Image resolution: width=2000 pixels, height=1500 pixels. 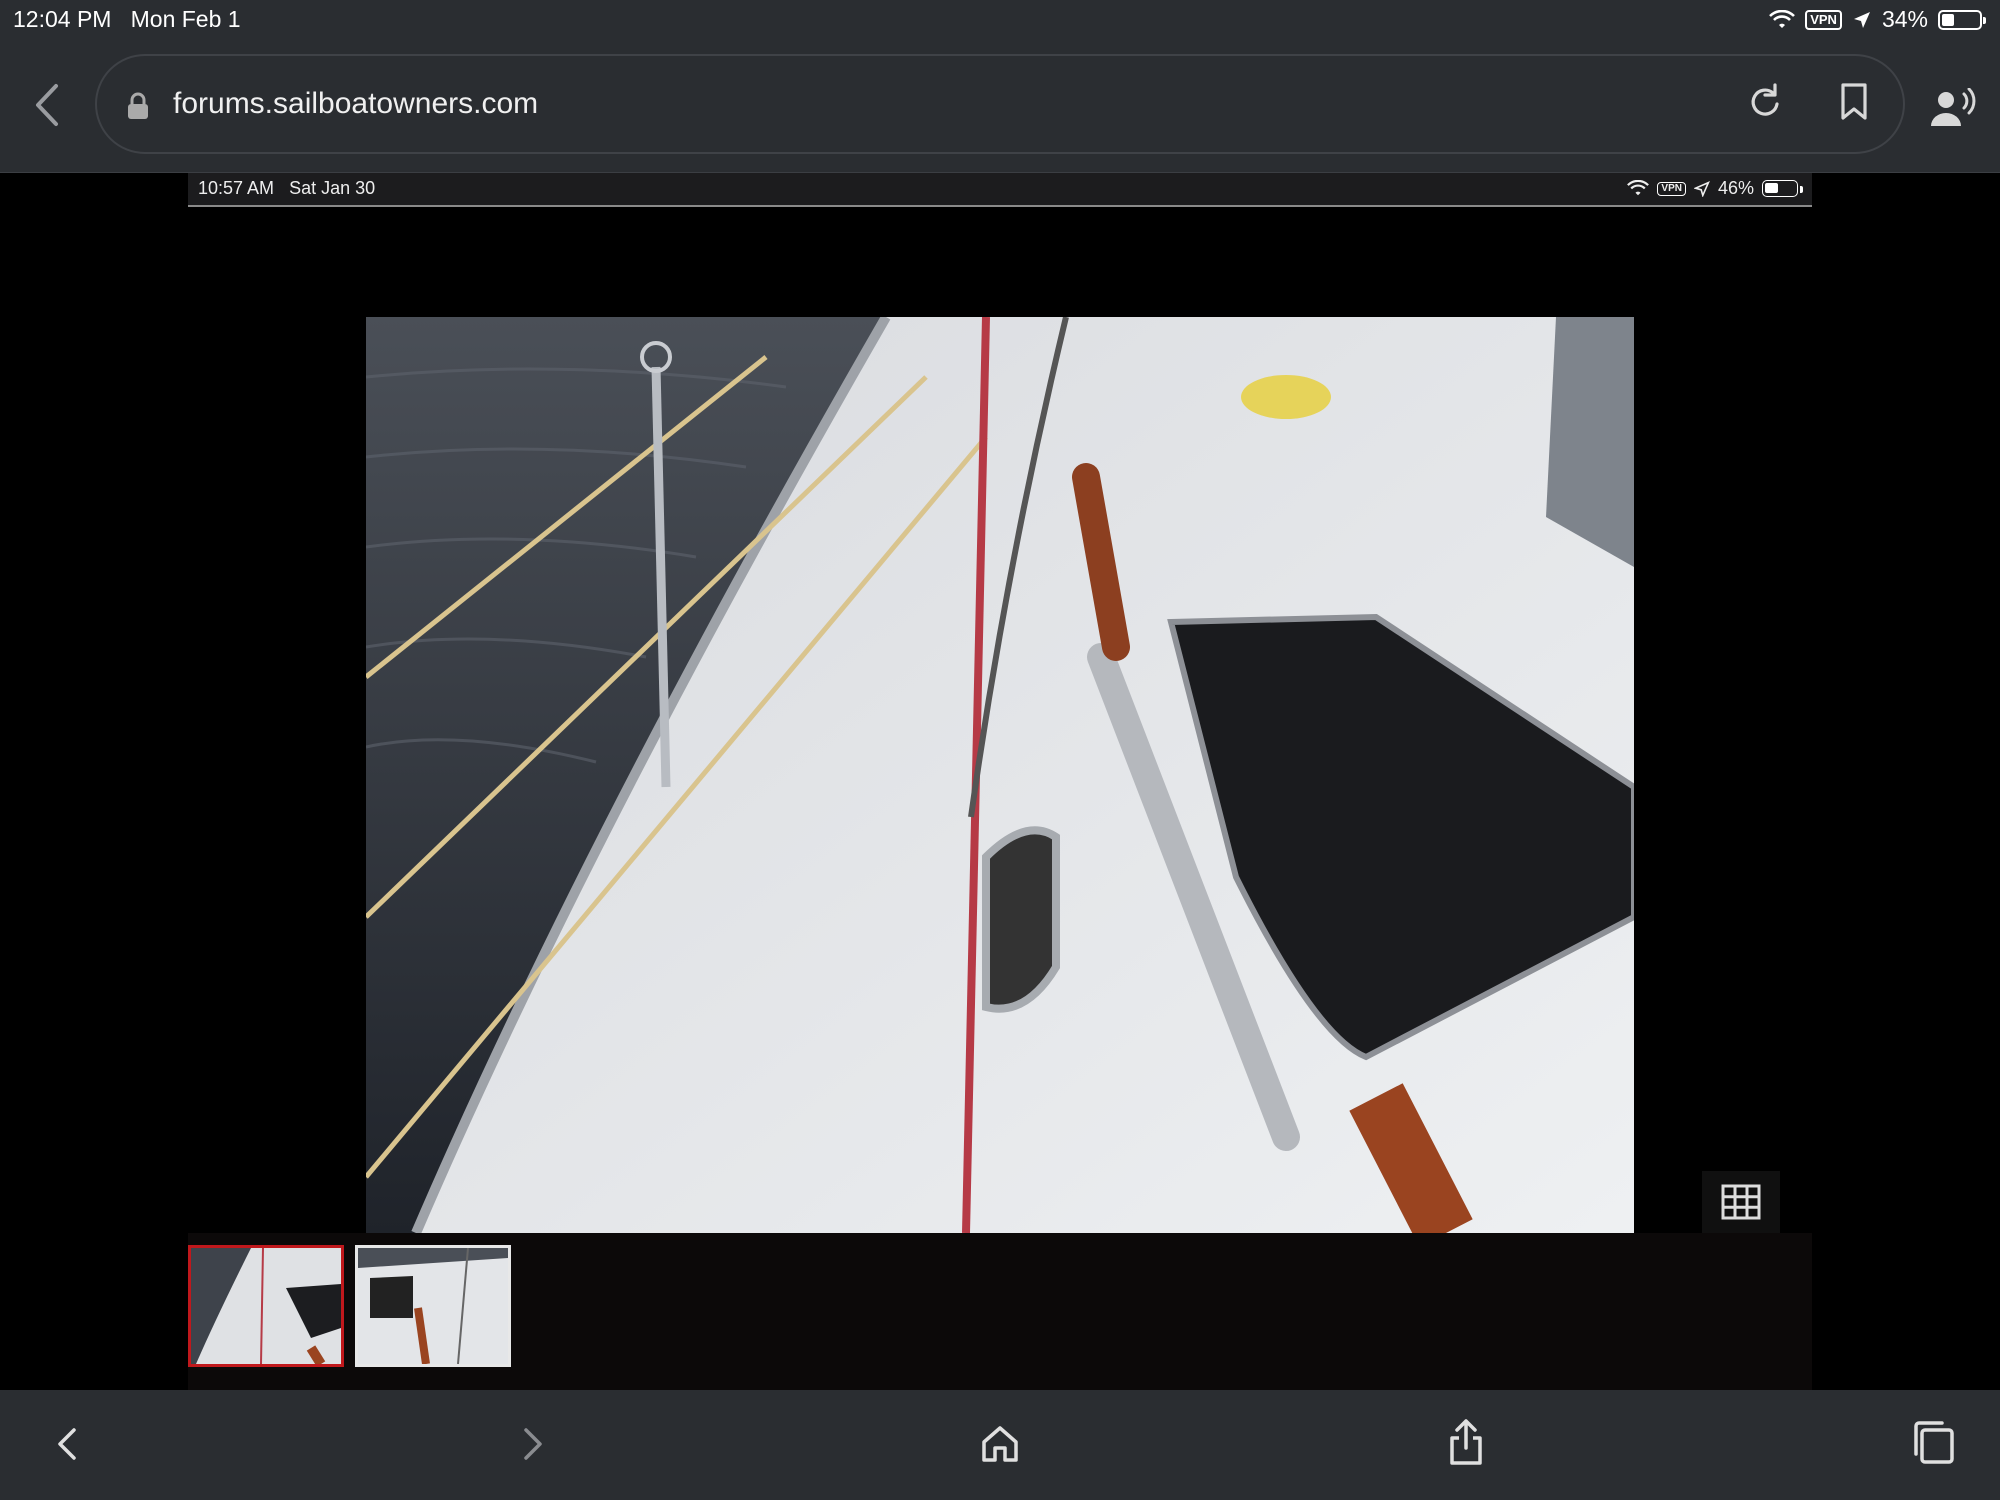 I want to click on embedded-status-indicators: VPN 46%, so click(x=1715, y=188).